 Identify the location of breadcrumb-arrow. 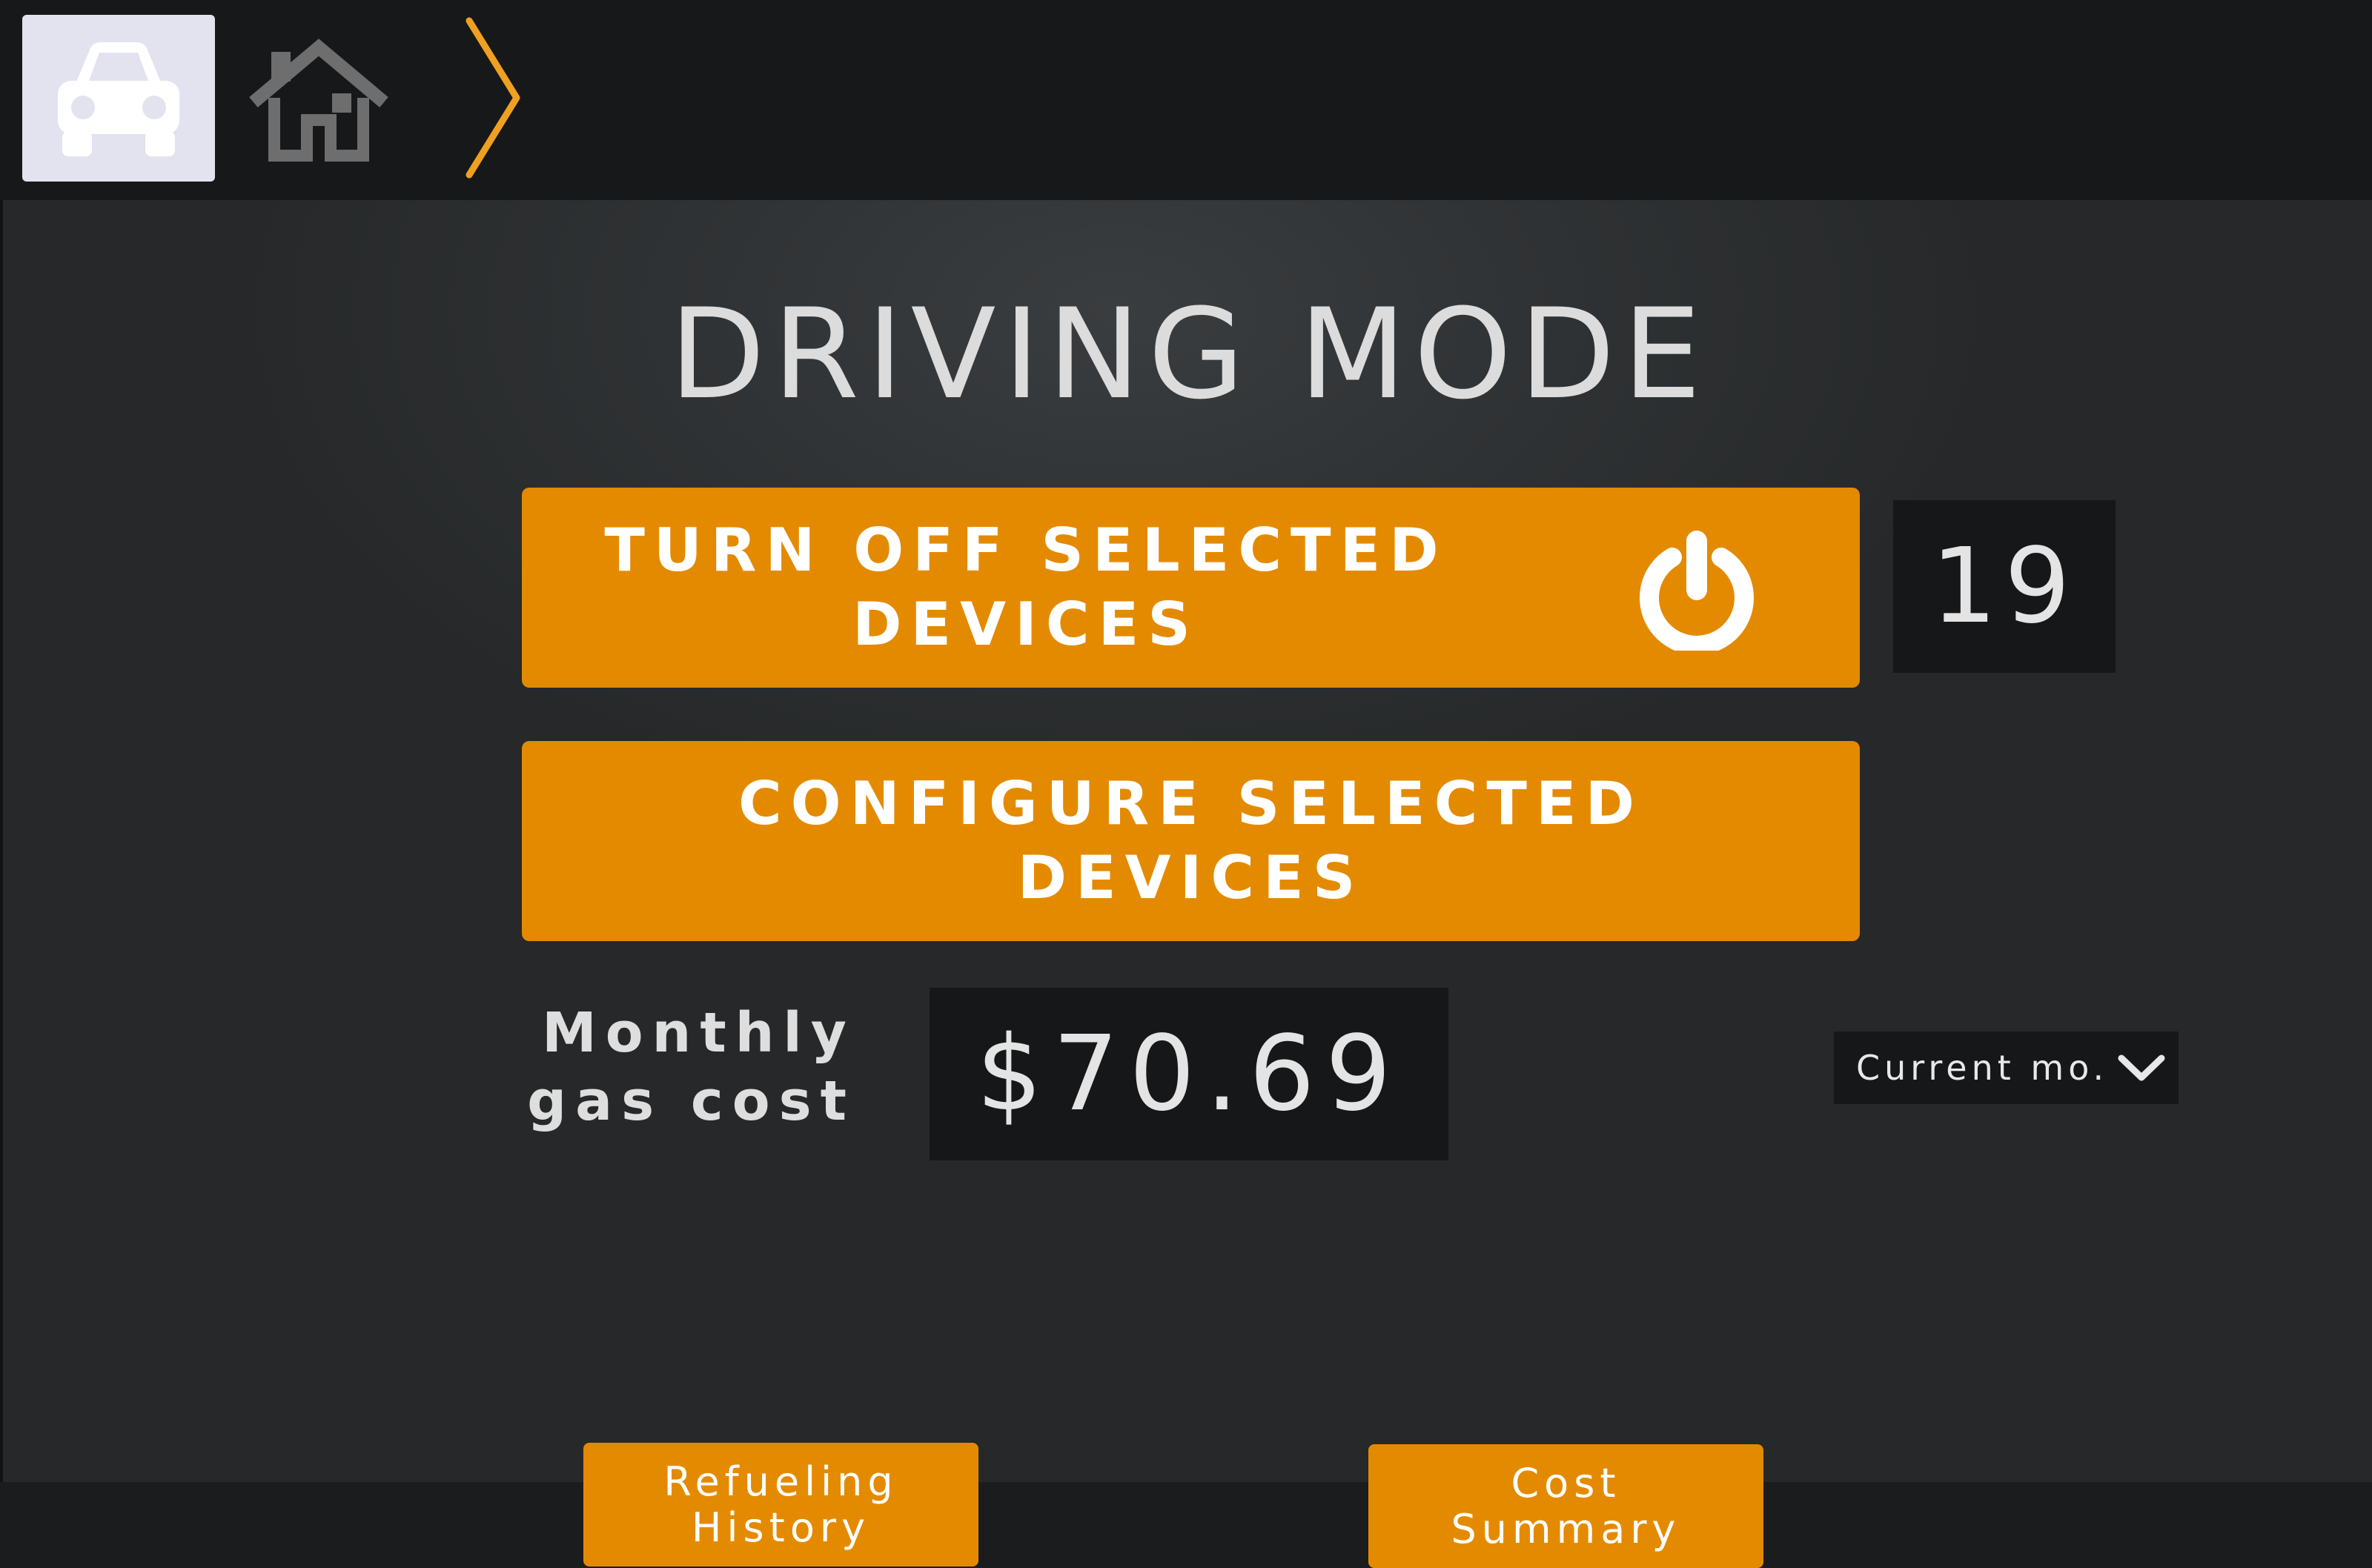
(489, 98).